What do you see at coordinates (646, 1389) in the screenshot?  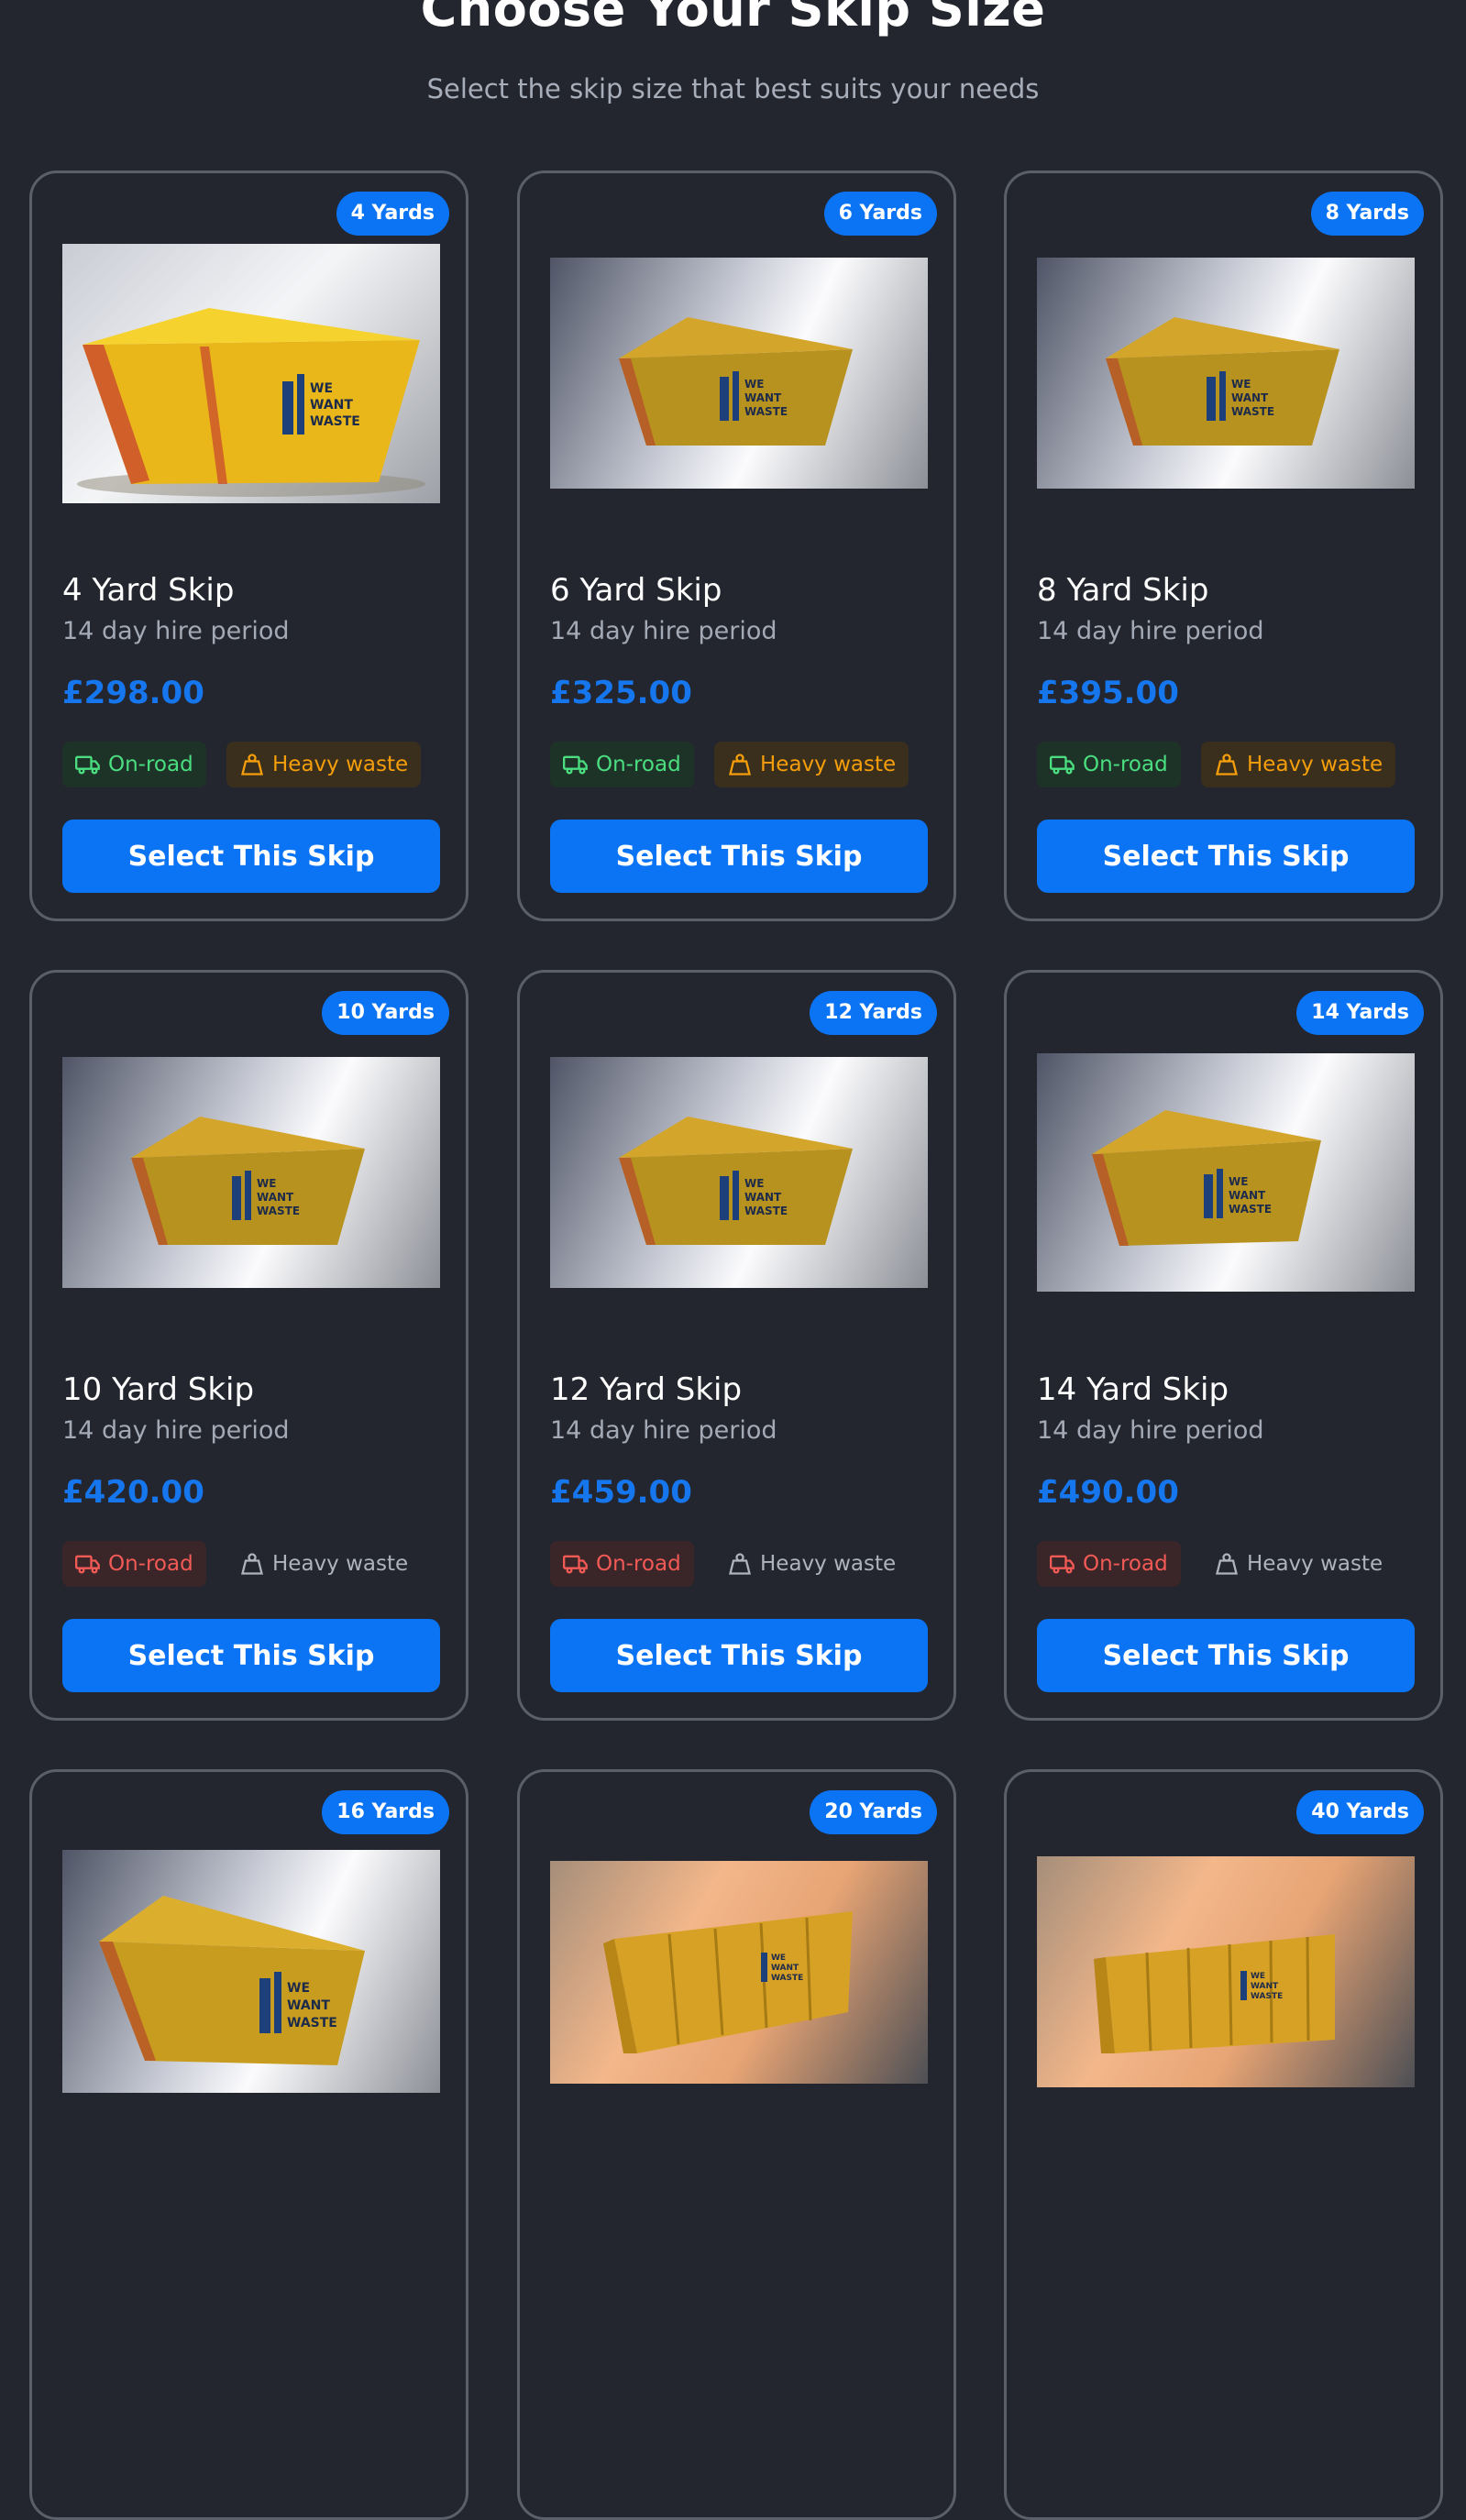 I see `skip-name: 12 Yard Skip` at bounding box center [646, 1389].